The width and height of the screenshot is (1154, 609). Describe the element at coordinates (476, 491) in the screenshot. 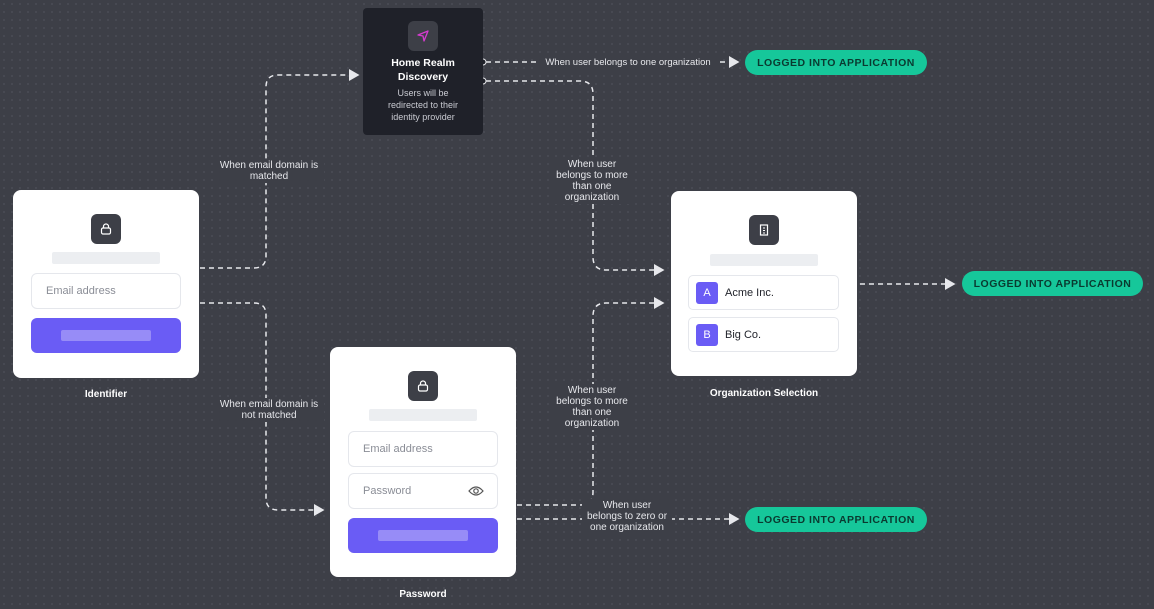

I see `eye-icon` at that location.